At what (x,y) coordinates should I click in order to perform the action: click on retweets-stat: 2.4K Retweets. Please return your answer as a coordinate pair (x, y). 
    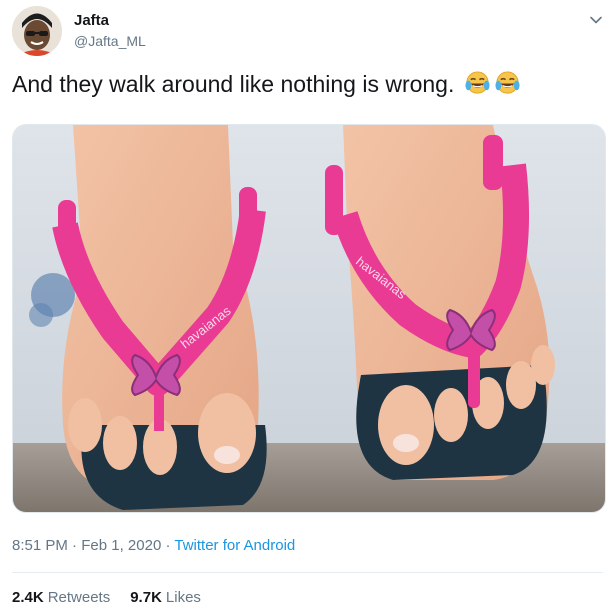
    Looking at the image, I should click on (61, 597).